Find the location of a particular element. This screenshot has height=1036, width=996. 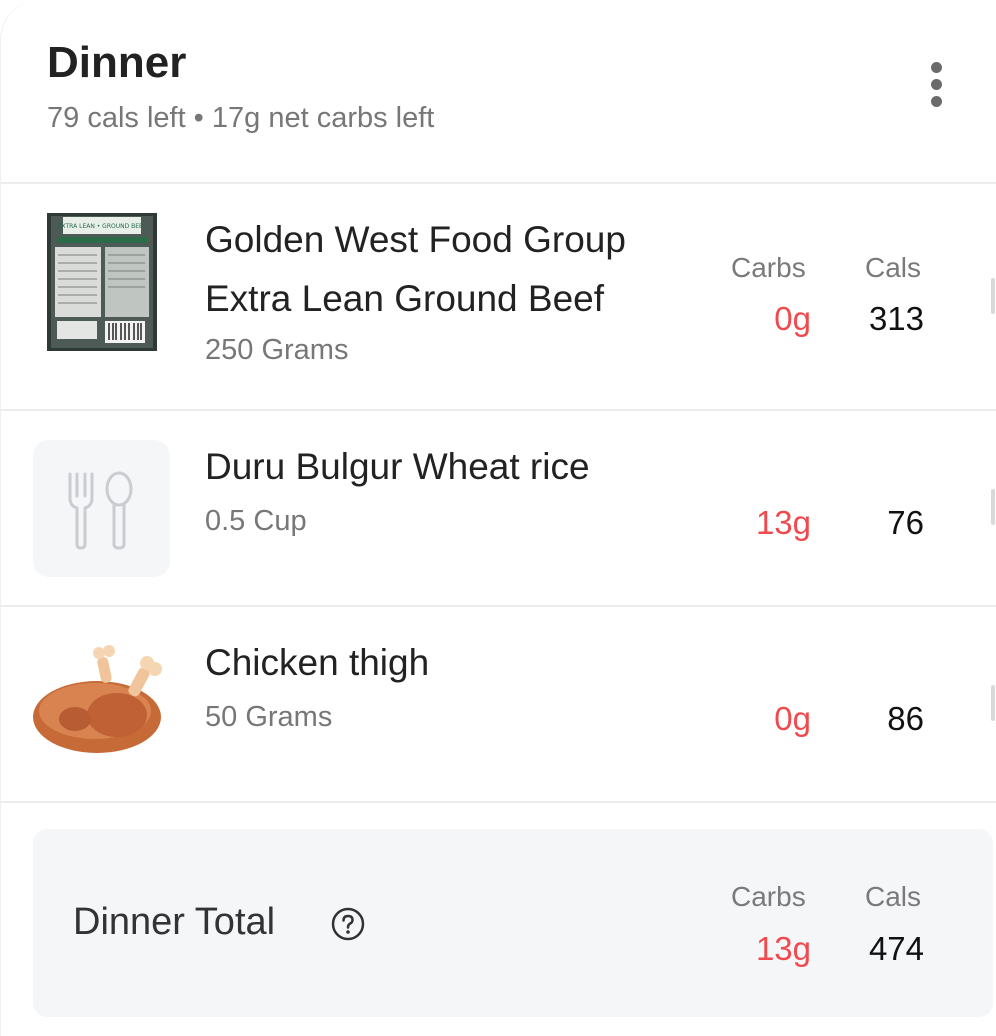

total-cals-value: 474 is located at coordinates (896, 948).